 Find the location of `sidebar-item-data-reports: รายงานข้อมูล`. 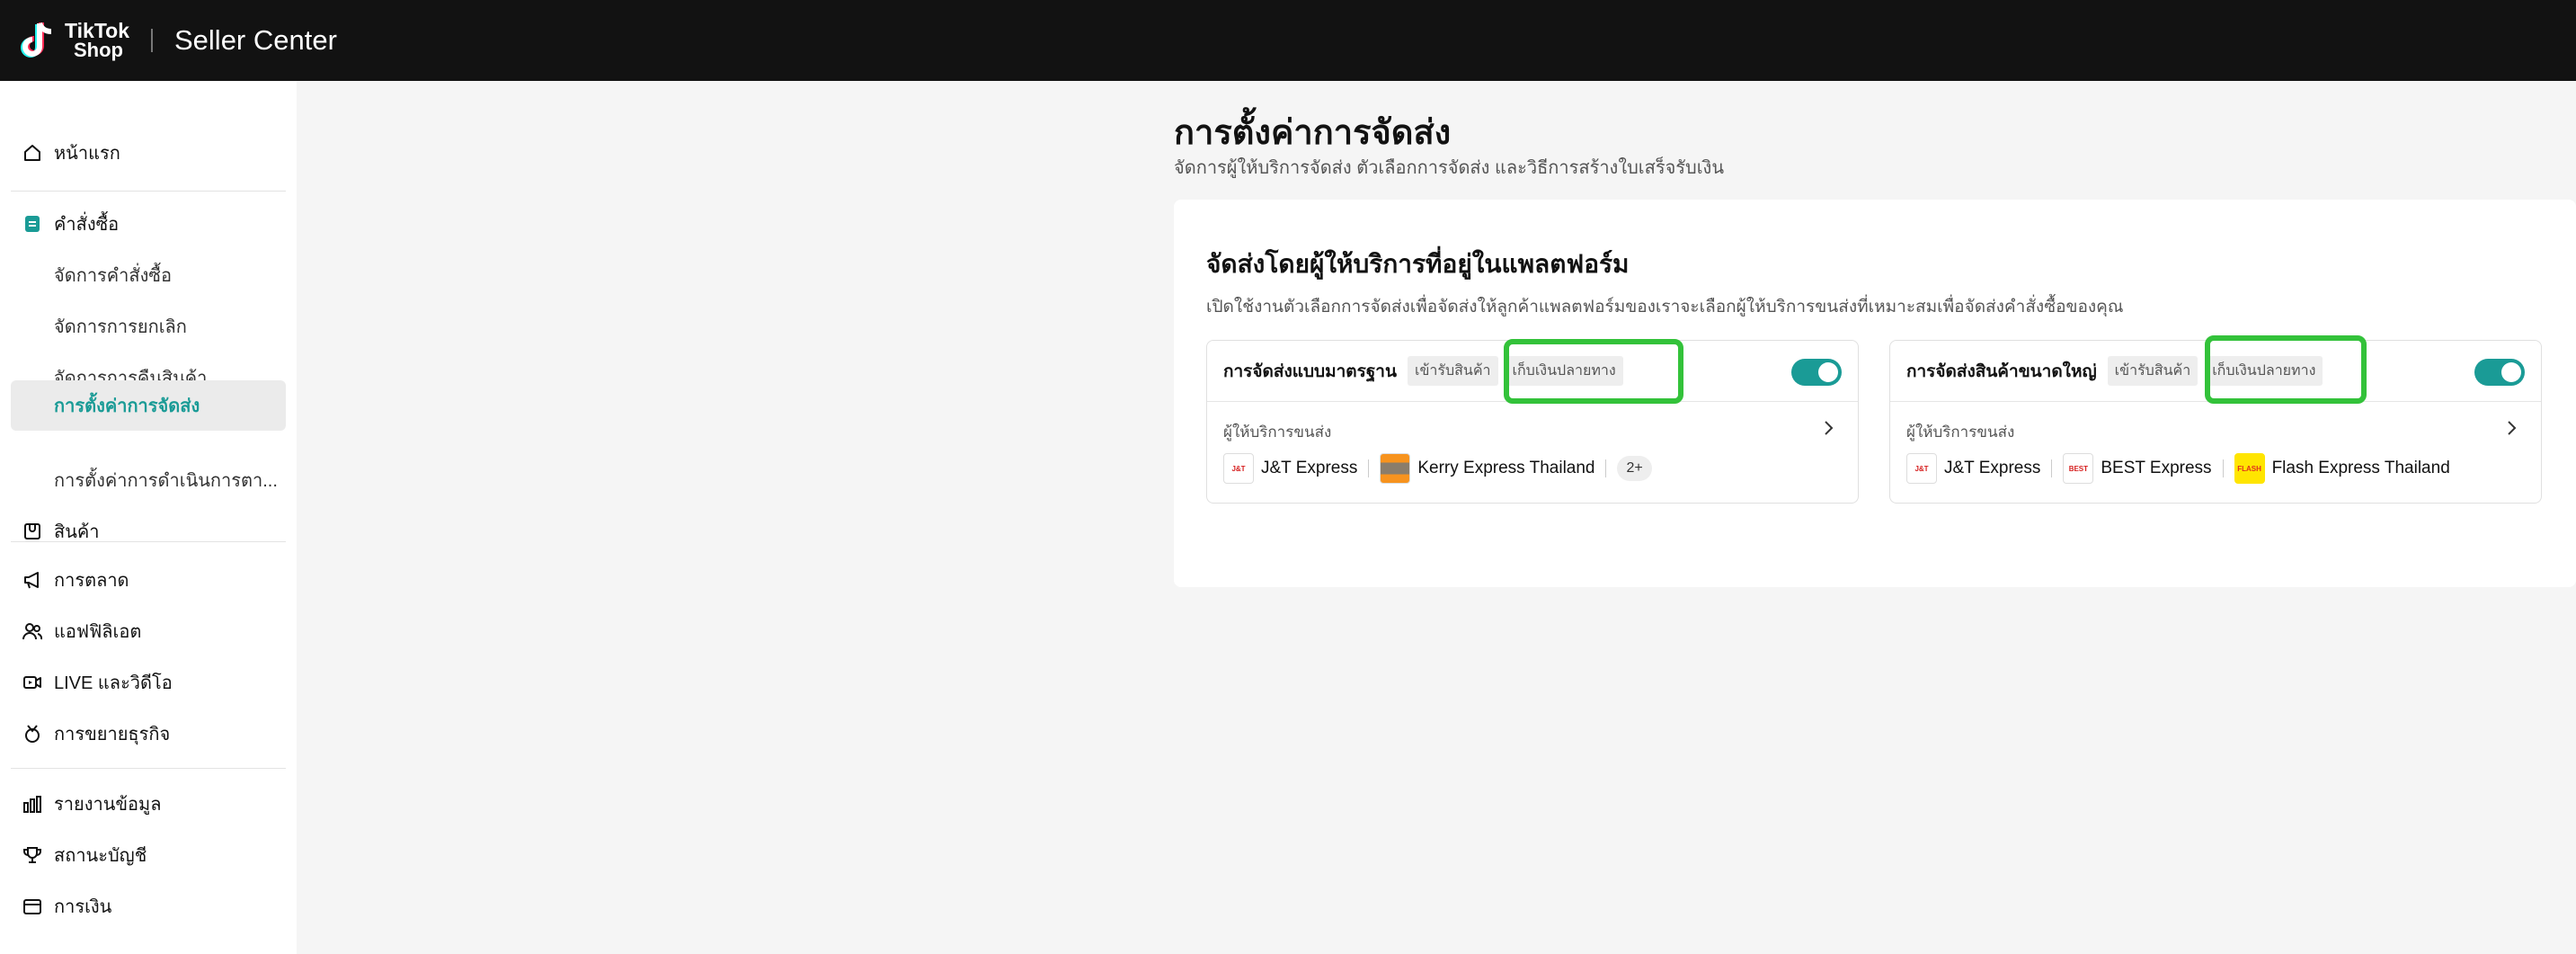

sidebar-item-data-reports: รายงานข้อมูล is located at coordinates (148, 804).